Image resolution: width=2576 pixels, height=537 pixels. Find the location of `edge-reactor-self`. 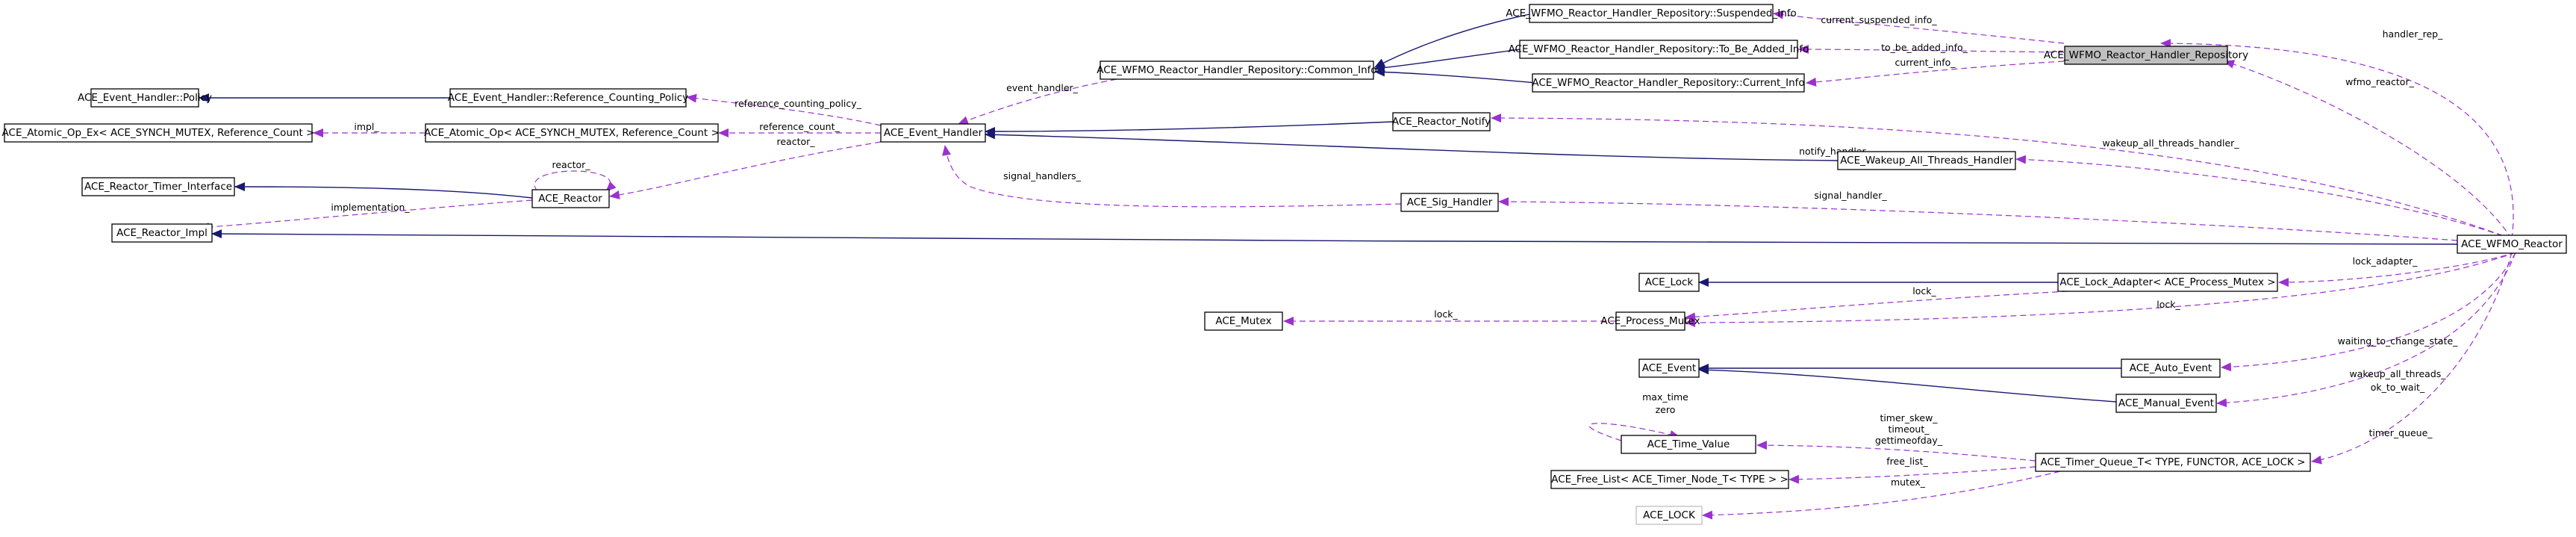

edge-reactor-self is located at coordinates (575, 181).